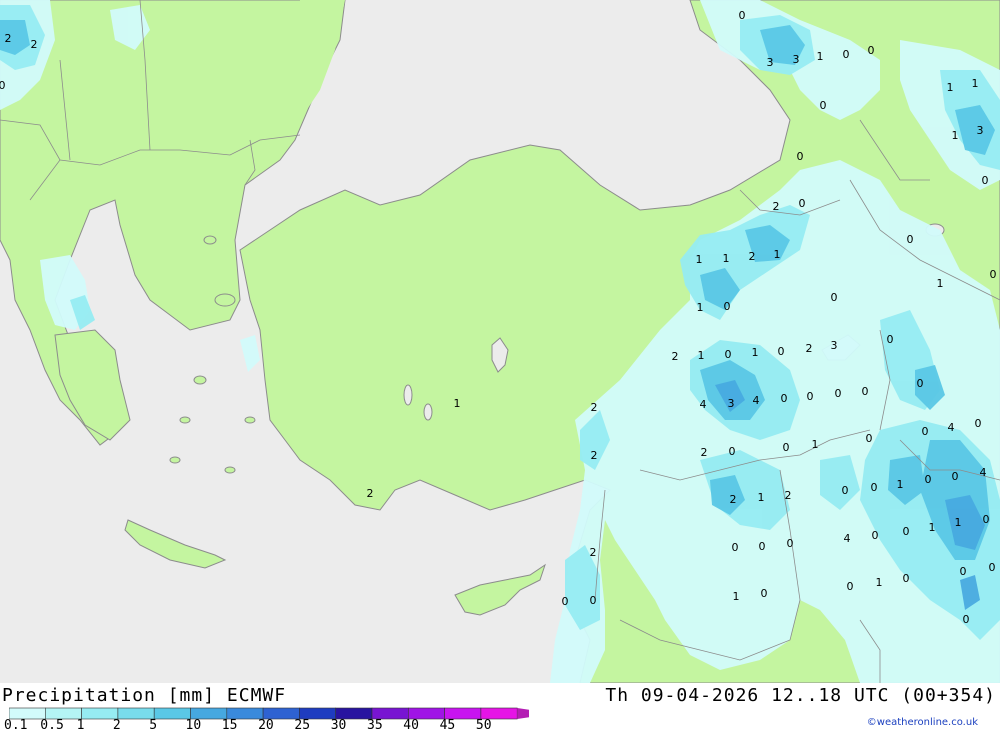 The image size is (1000, 733). I want to click on legend-label: 1, so click(80, 725).